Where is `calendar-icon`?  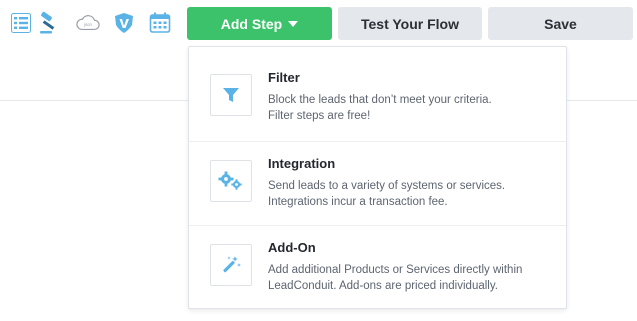 calendar-icon is located at coordinates (160, 23).